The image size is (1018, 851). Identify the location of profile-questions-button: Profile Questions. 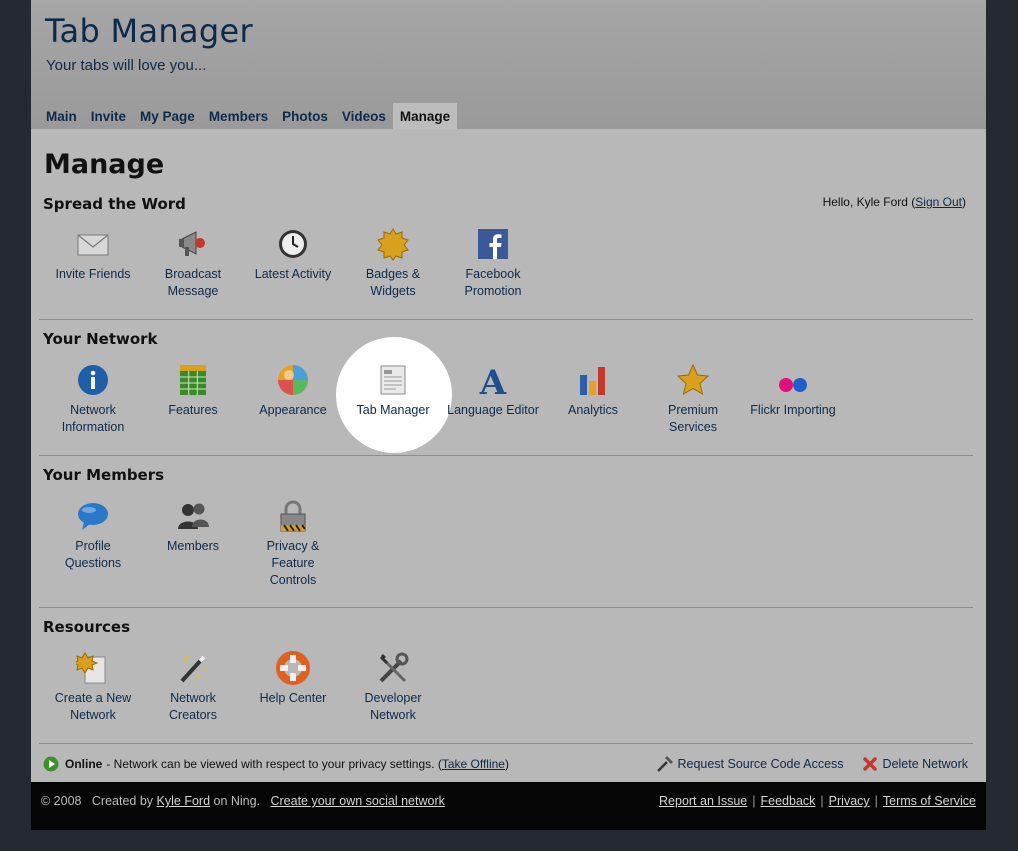
(93, 544).